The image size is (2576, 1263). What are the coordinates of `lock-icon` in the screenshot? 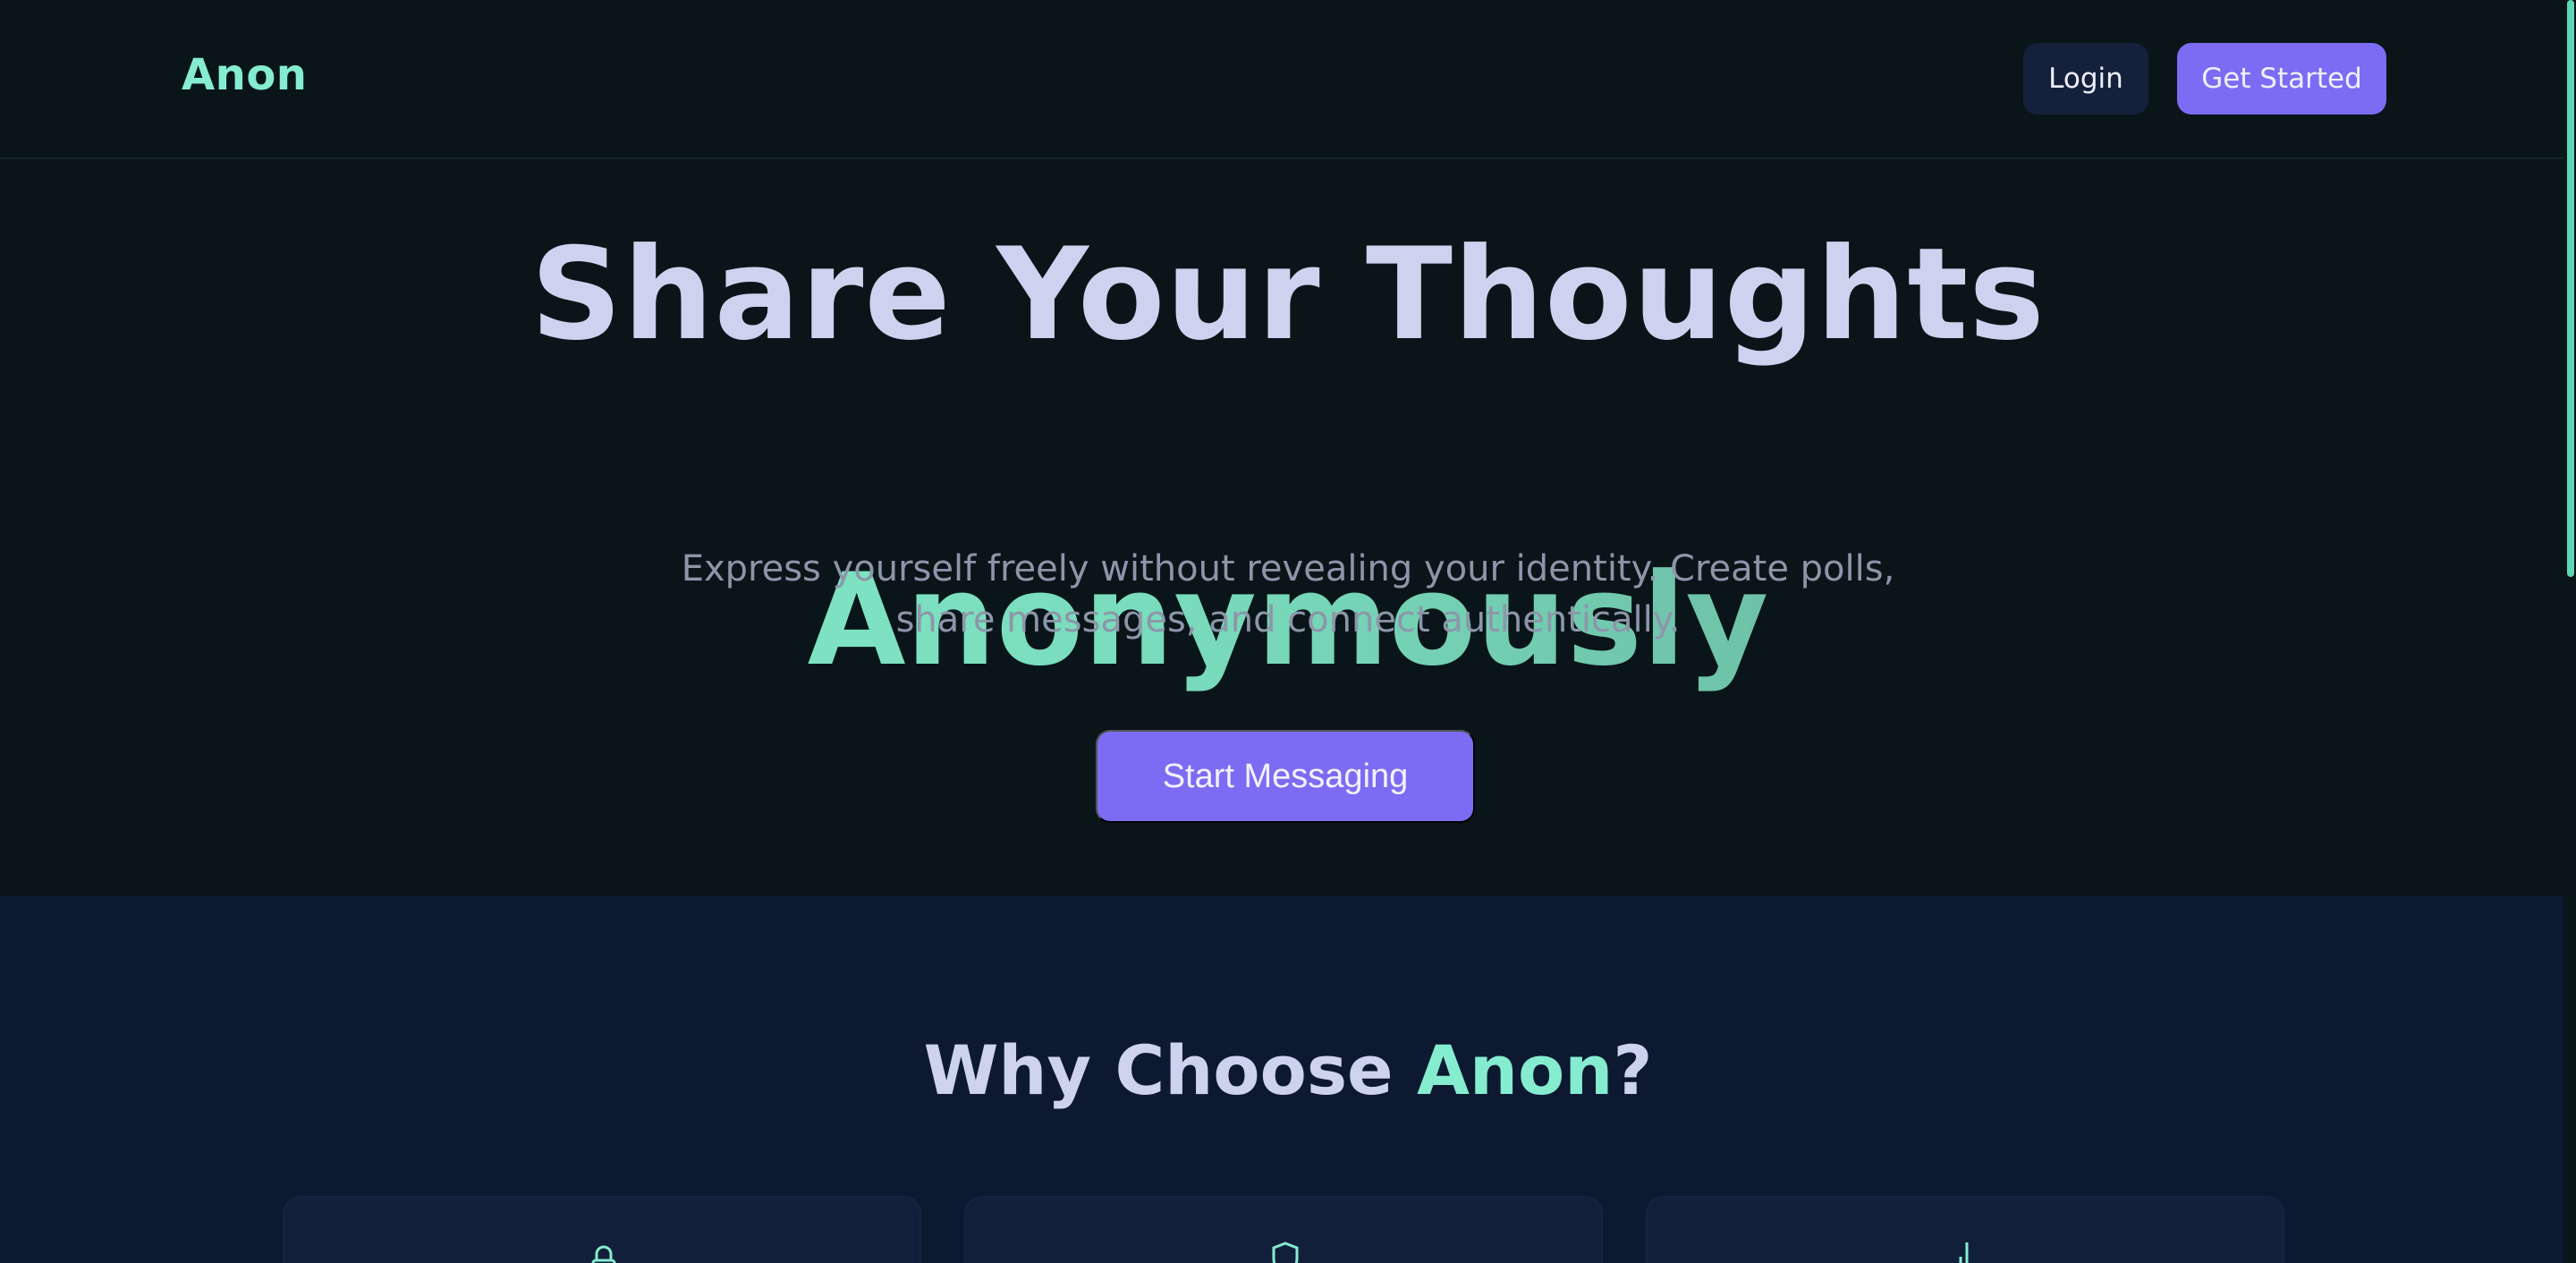 It's located at (603, 1254).